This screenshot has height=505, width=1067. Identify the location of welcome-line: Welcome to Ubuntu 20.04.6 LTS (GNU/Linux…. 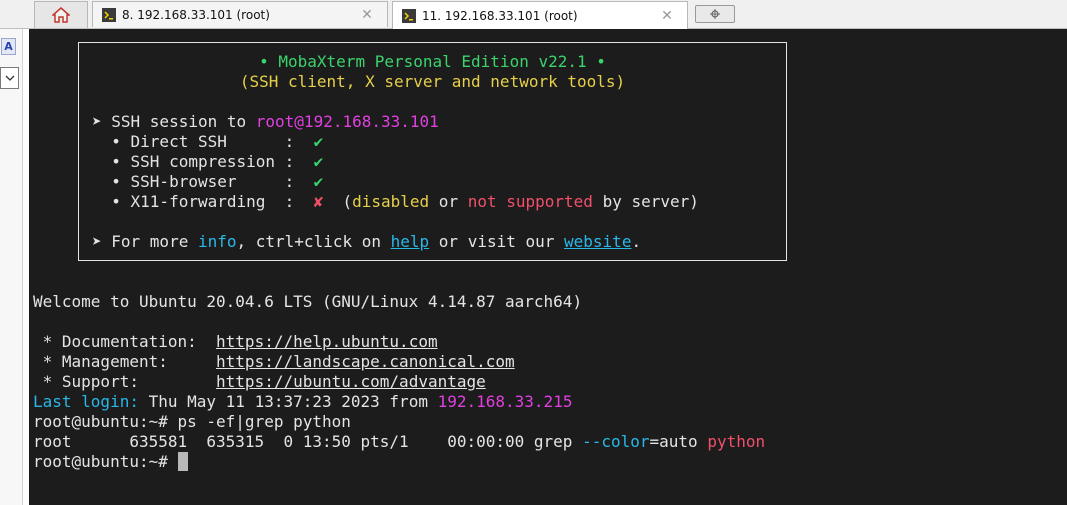
(308, 301).